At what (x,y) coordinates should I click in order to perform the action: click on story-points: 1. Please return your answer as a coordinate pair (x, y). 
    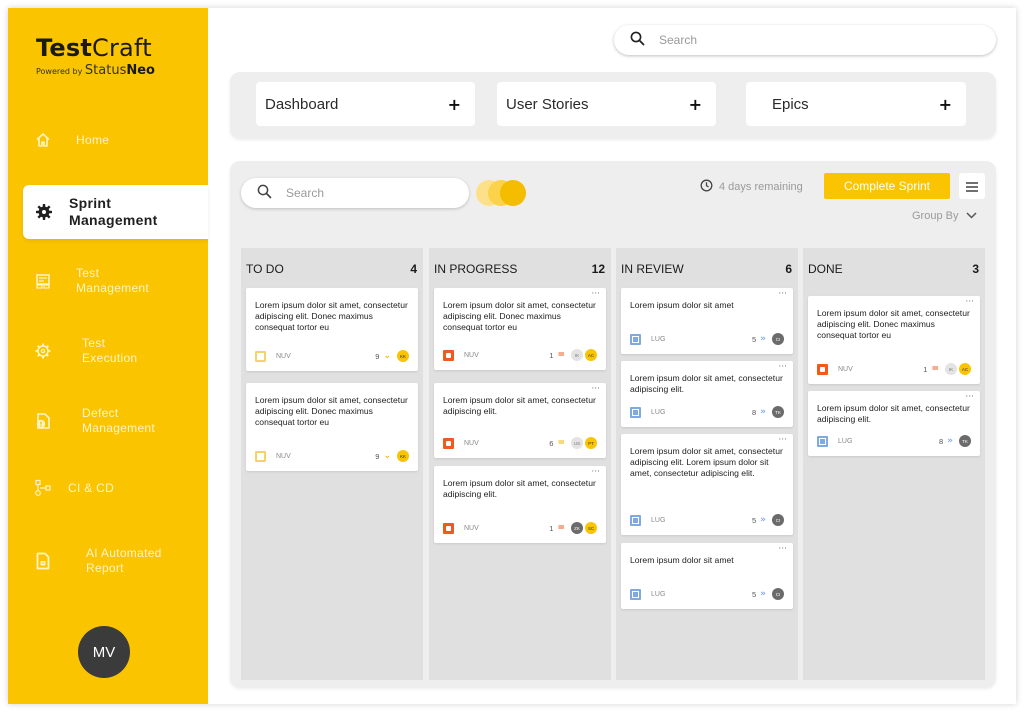
    Looking at the image, I should click on (551, 528).